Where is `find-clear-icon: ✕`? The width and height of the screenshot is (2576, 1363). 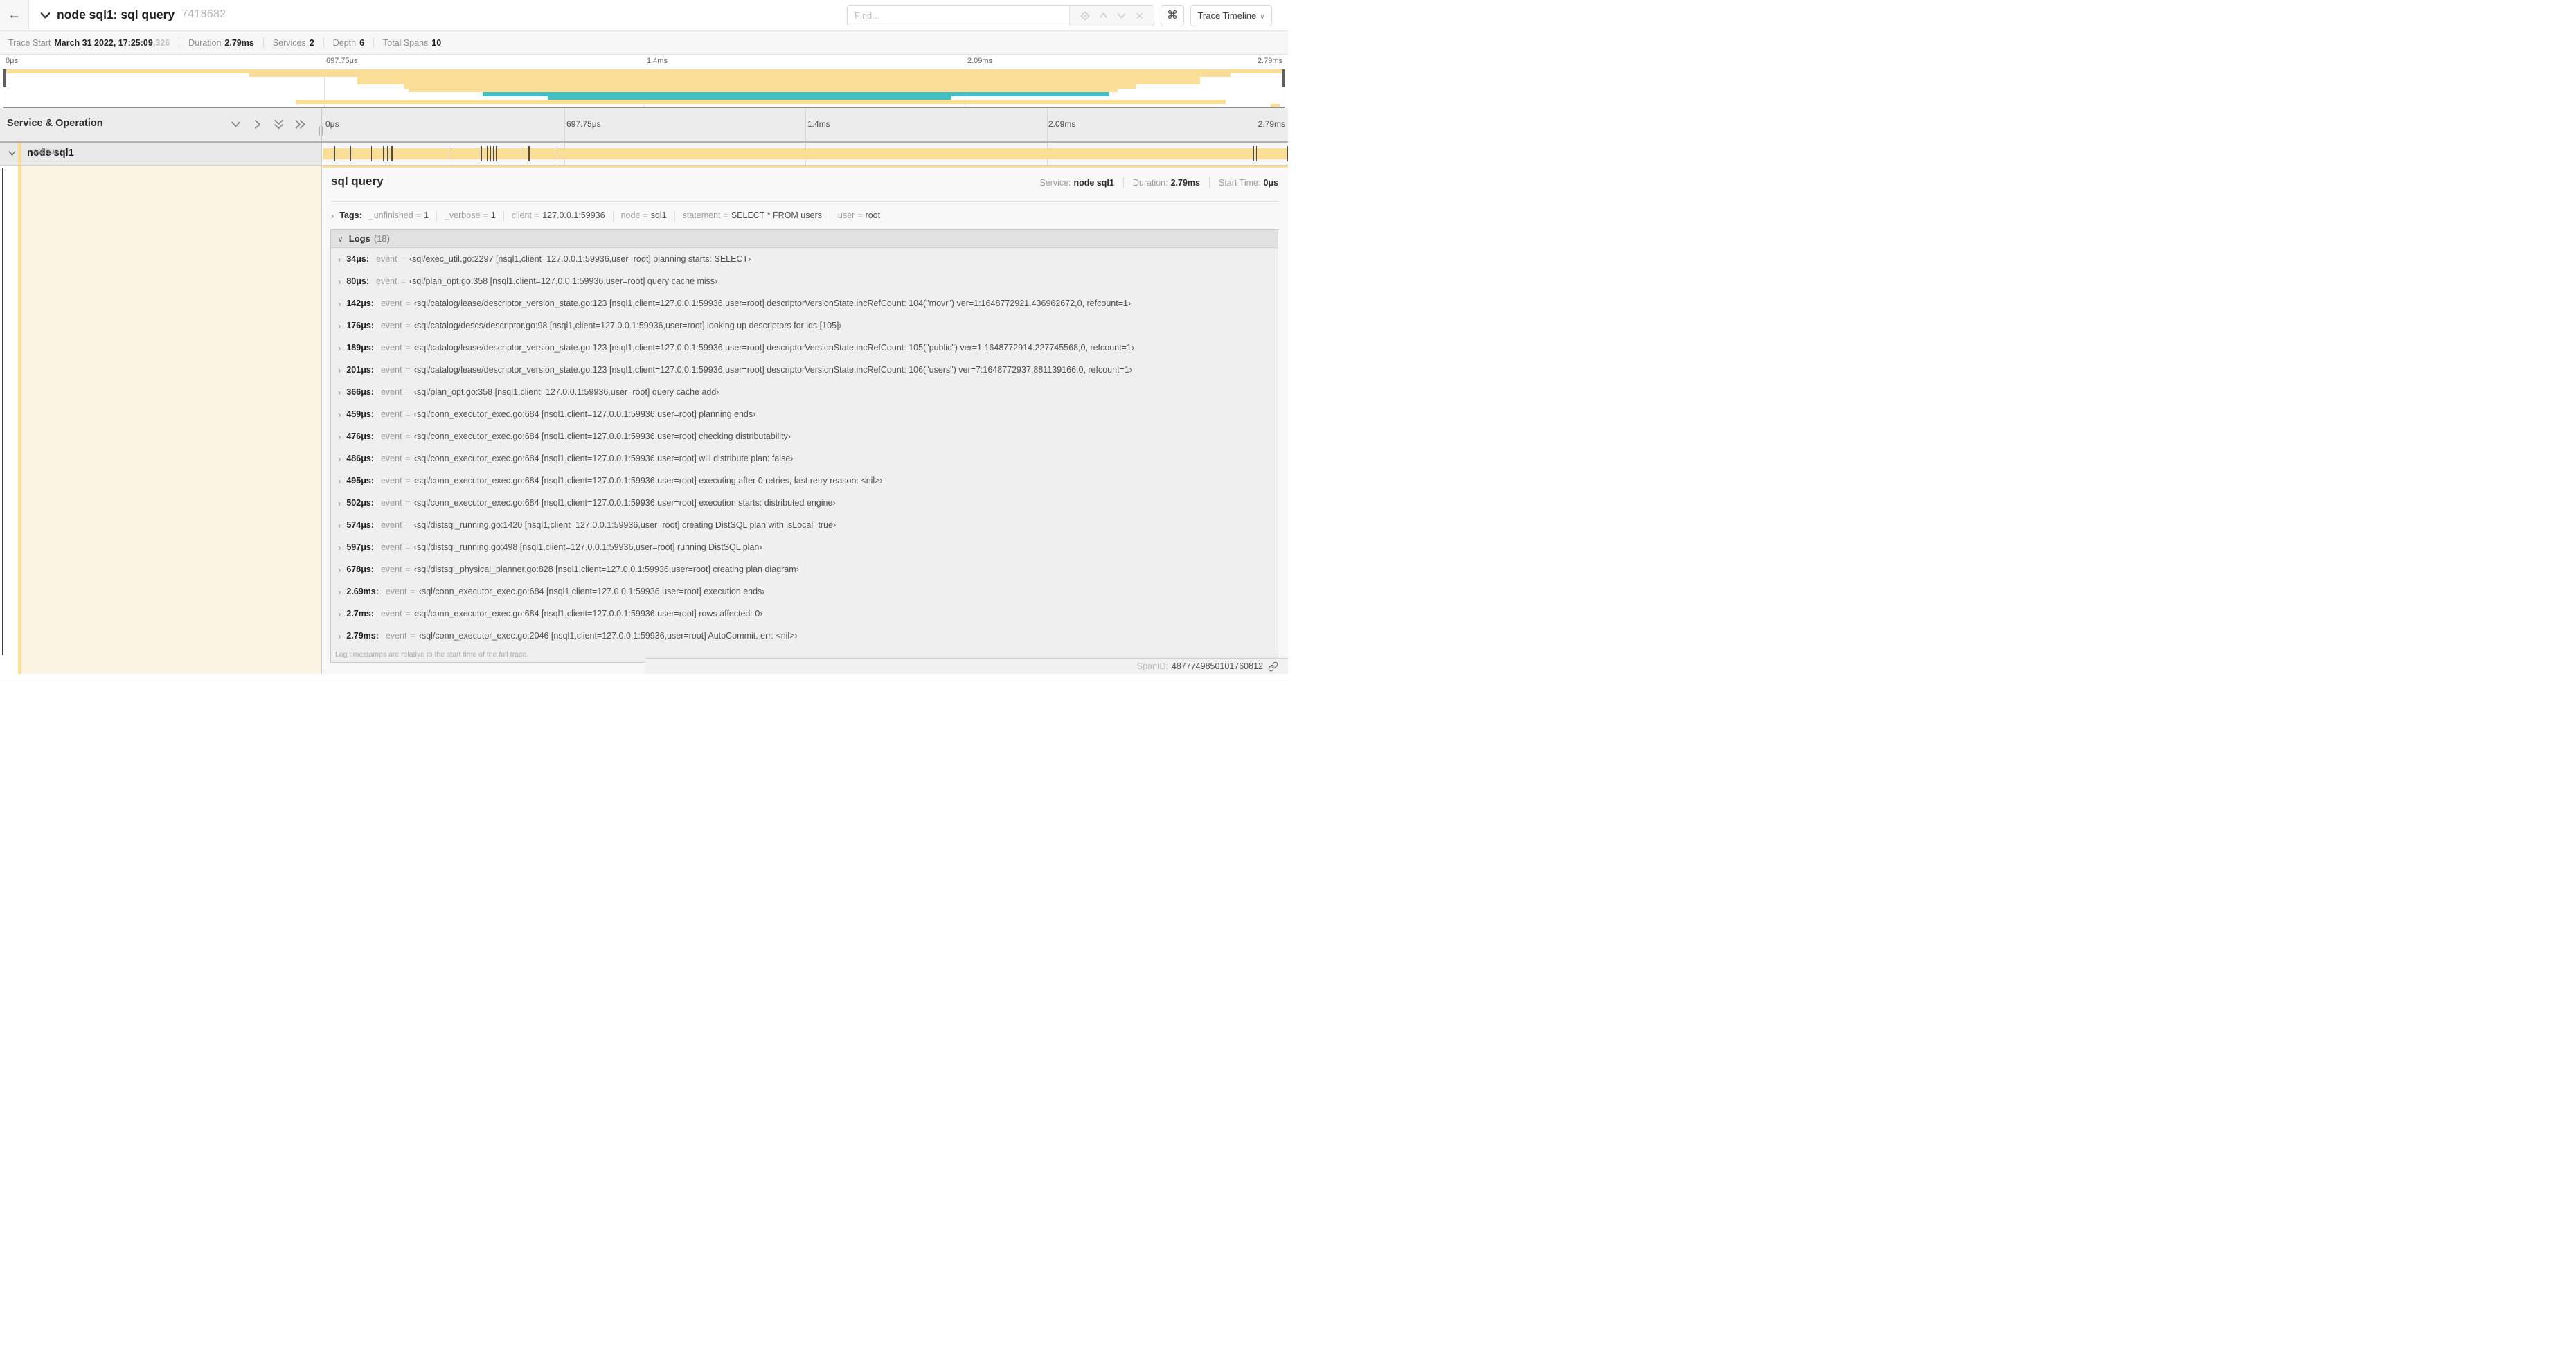
find-clear-icon: ✕ is located at coordinates (1140, 16).